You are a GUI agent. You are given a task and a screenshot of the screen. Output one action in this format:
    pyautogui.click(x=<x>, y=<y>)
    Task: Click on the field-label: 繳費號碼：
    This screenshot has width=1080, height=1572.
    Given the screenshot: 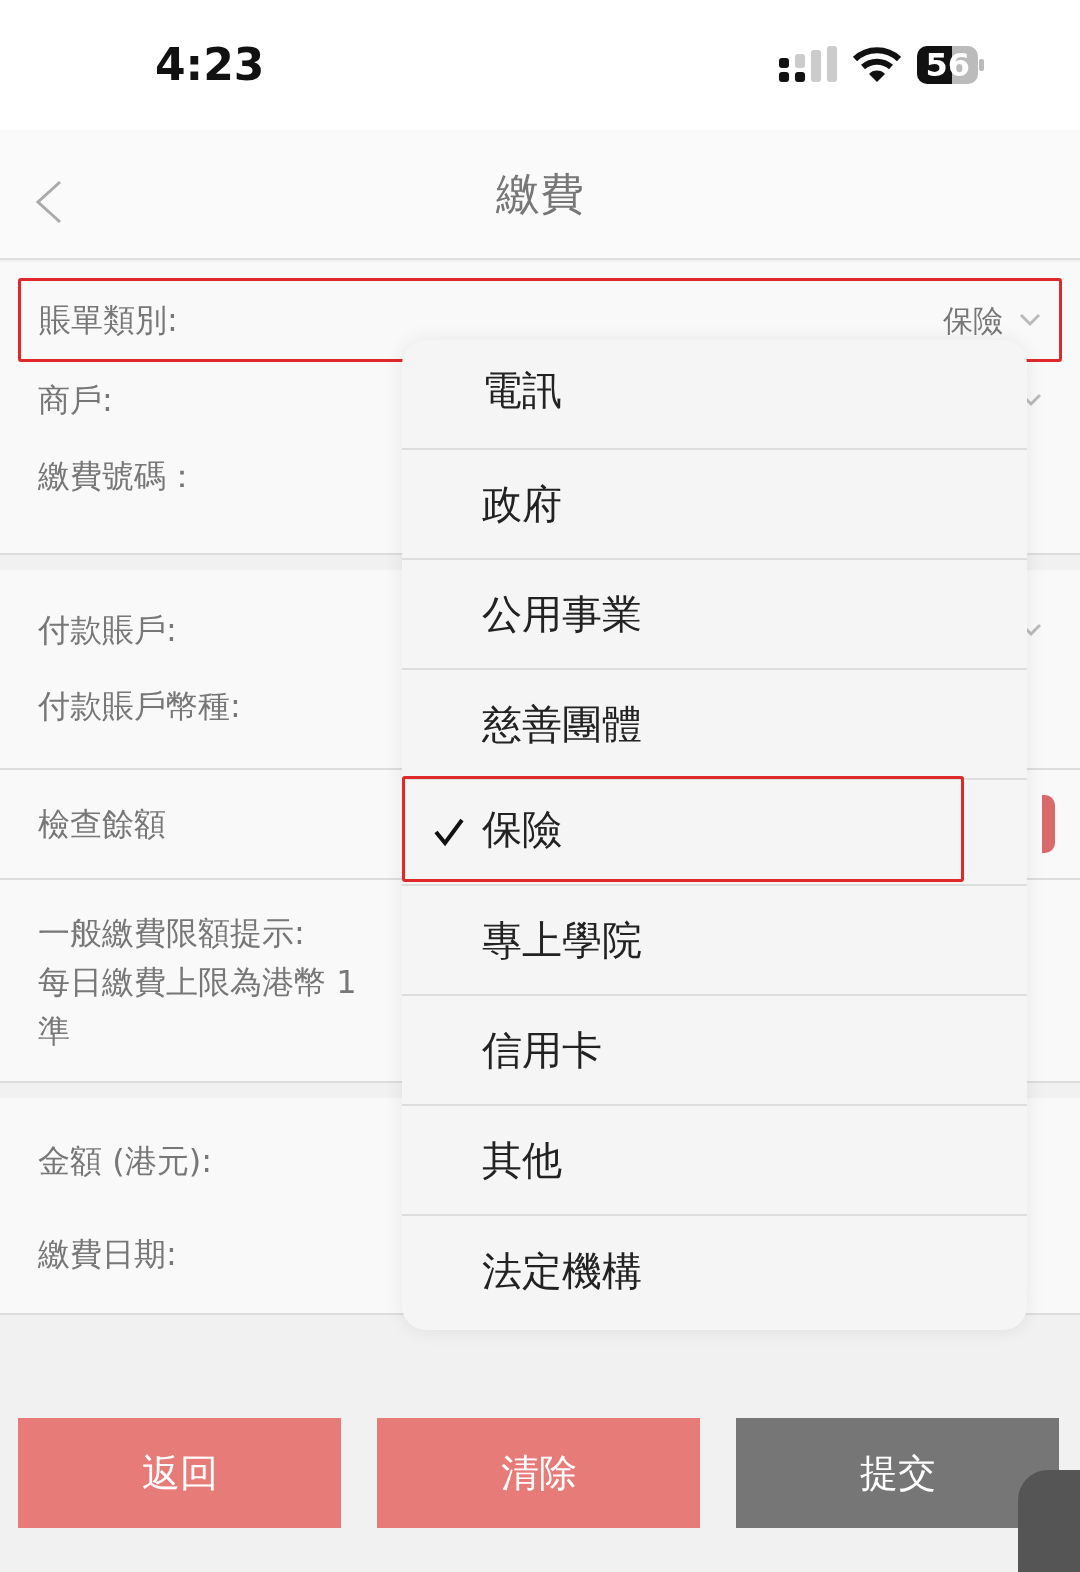 What is the action you would take?
    pyautogui.click(x=118, y=476)
    